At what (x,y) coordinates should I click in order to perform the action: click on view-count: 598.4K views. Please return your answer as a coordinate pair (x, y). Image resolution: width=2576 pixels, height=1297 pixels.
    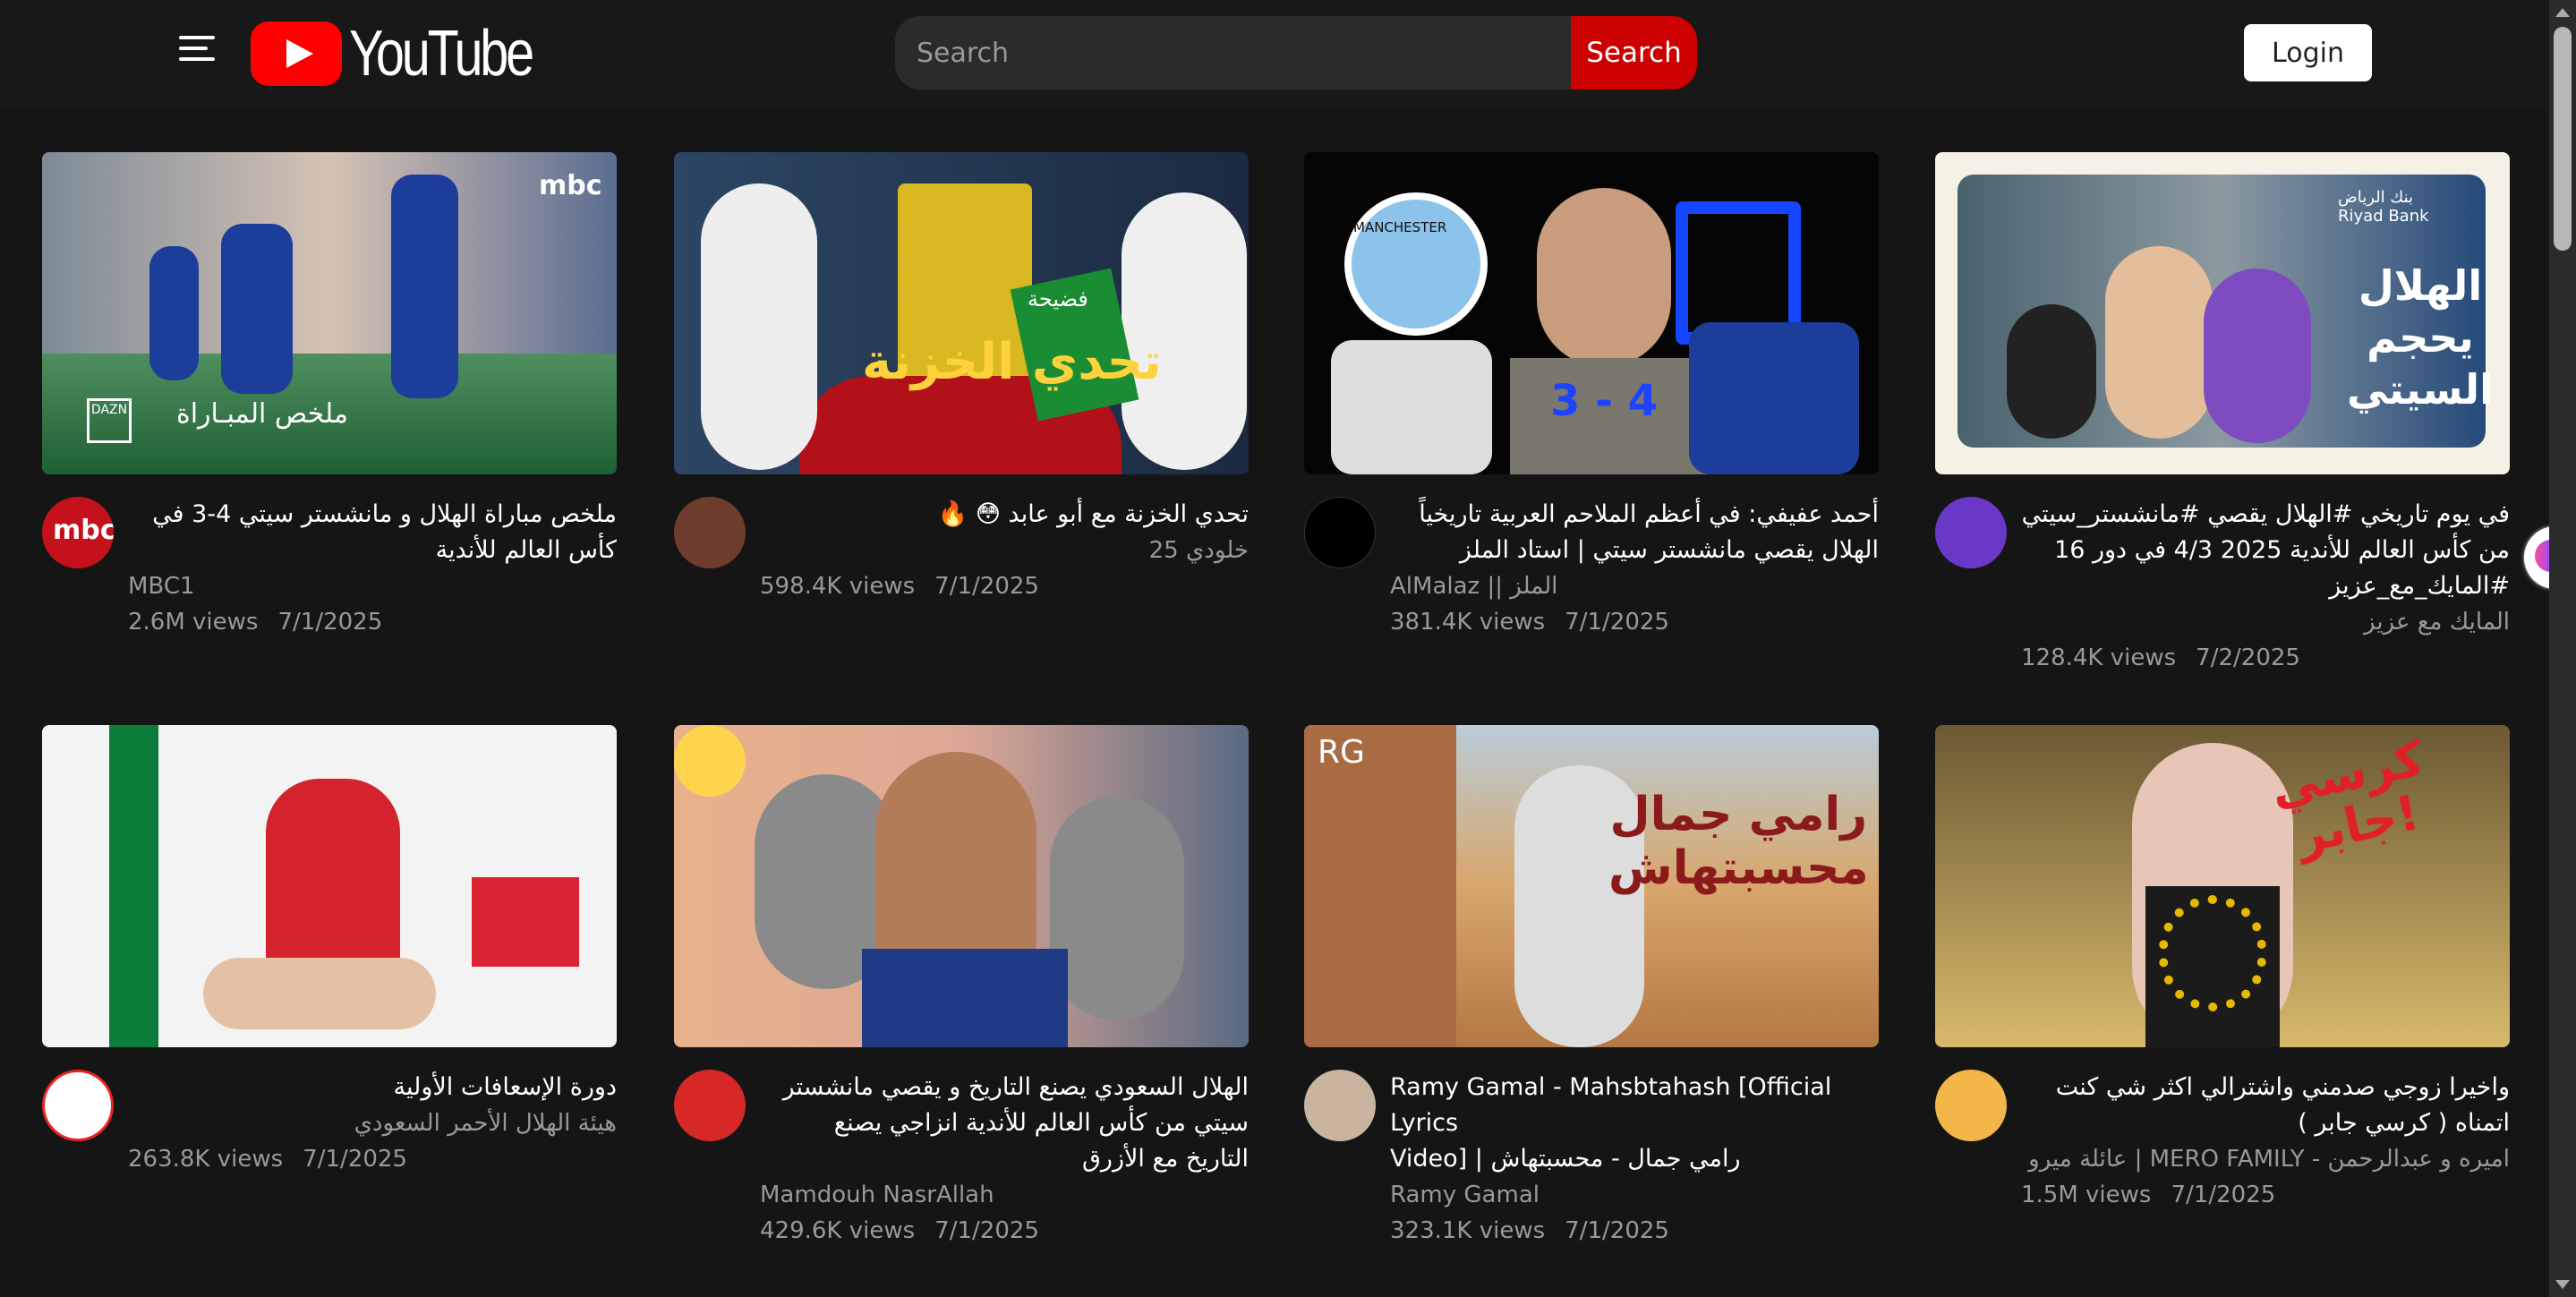
    Looking at the image, I should click on (838, 586).